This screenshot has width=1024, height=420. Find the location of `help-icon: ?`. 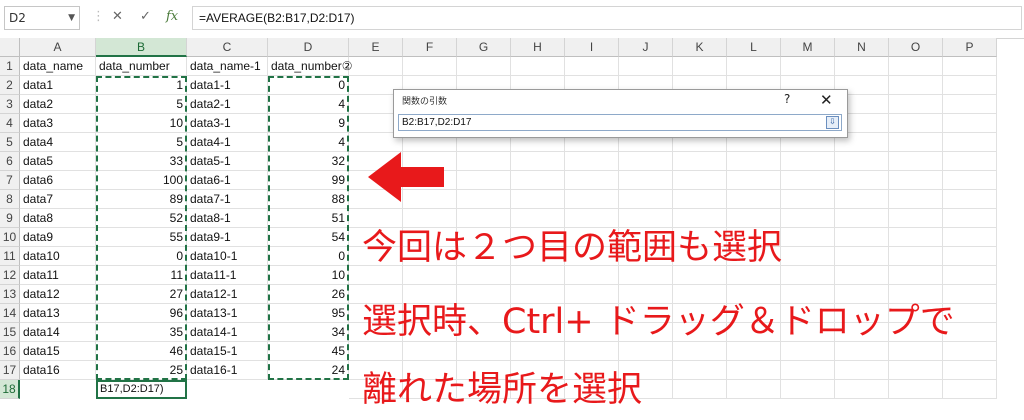

help-icon: ? is located at coordinates (787, 99).